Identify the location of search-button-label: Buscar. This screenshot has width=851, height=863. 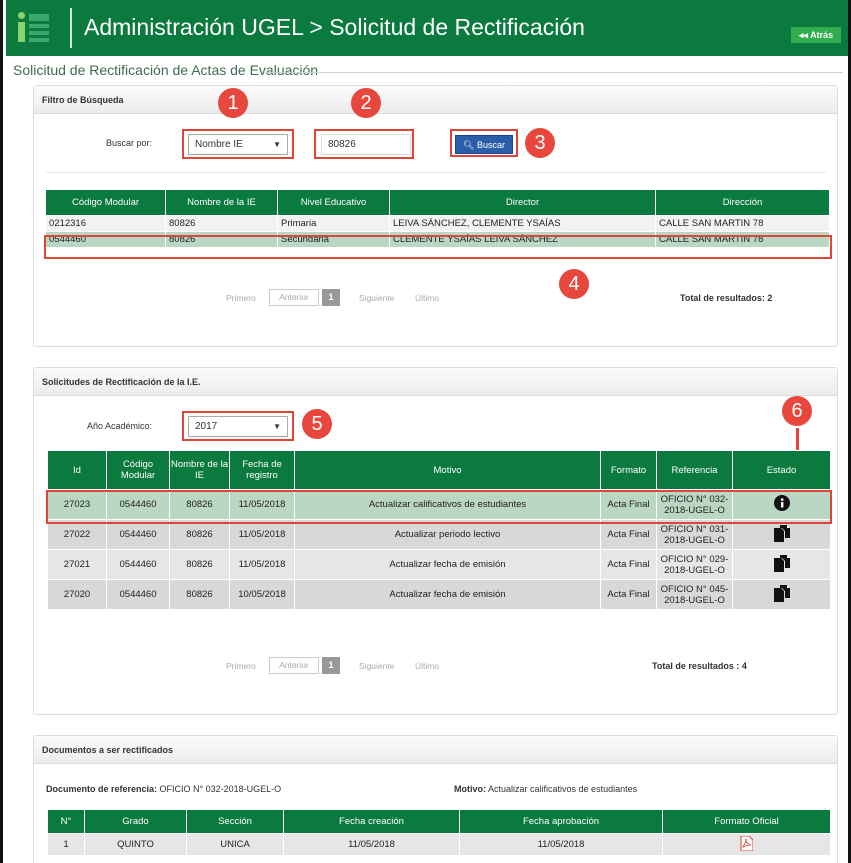
(490, 145).